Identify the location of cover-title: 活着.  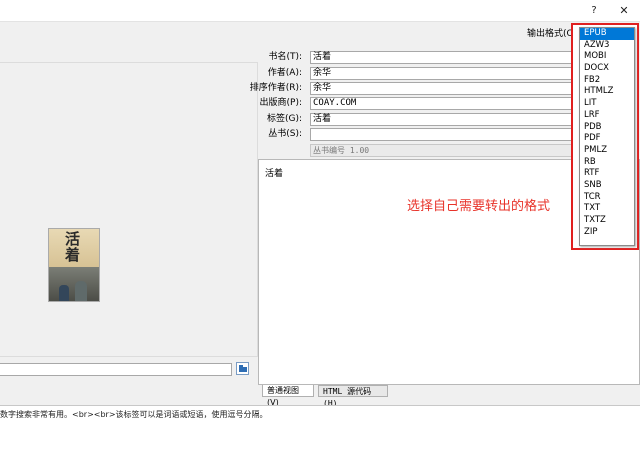
(72, 247).